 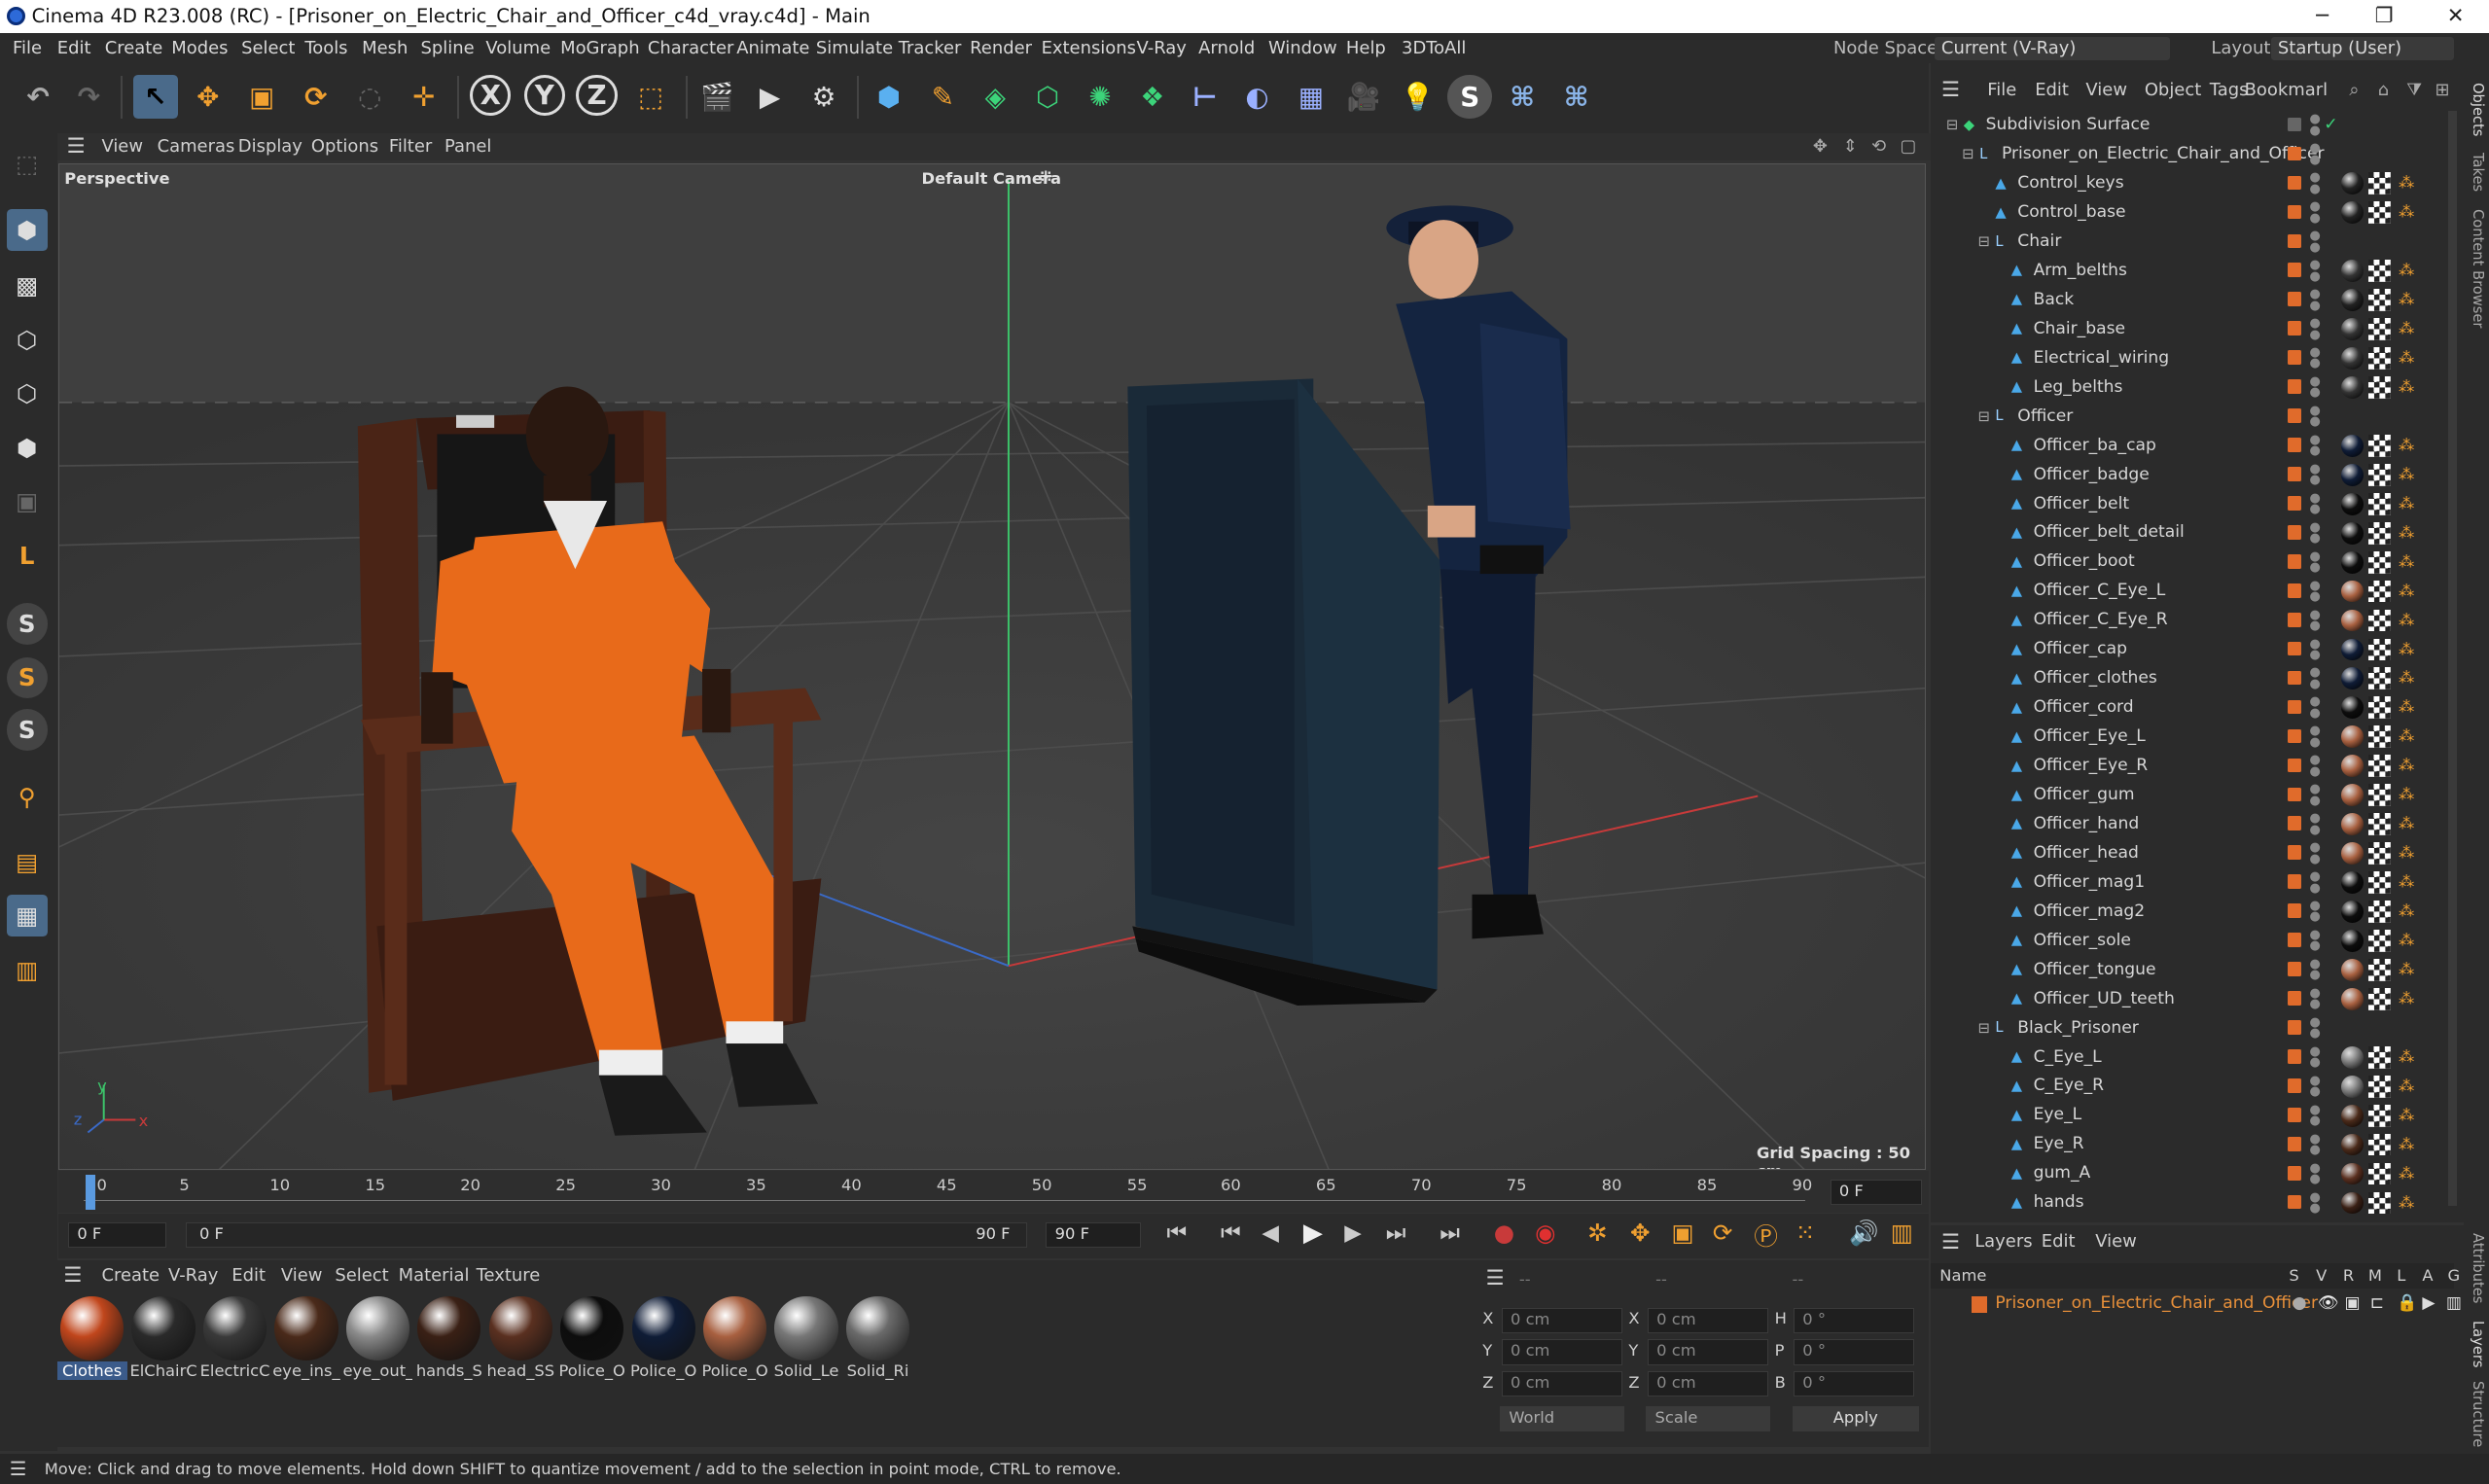 What do you see at coordinates (1205, 98) in the screenshot?
I see `deformer-icon: ⊢` at bounding box center [1205, 98].